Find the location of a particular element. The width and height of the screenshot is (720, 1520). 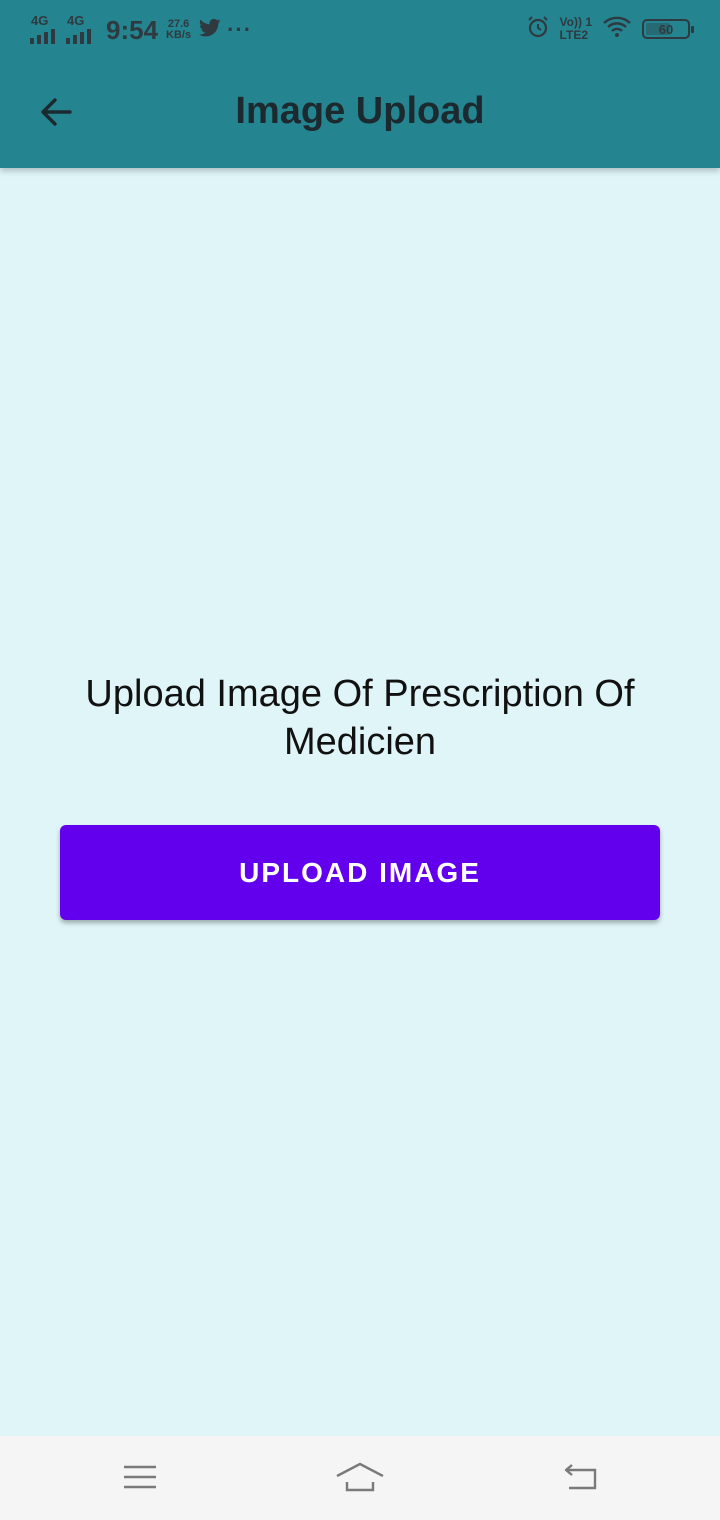

network-type-1: 4G is located at coordinates (40, 20).